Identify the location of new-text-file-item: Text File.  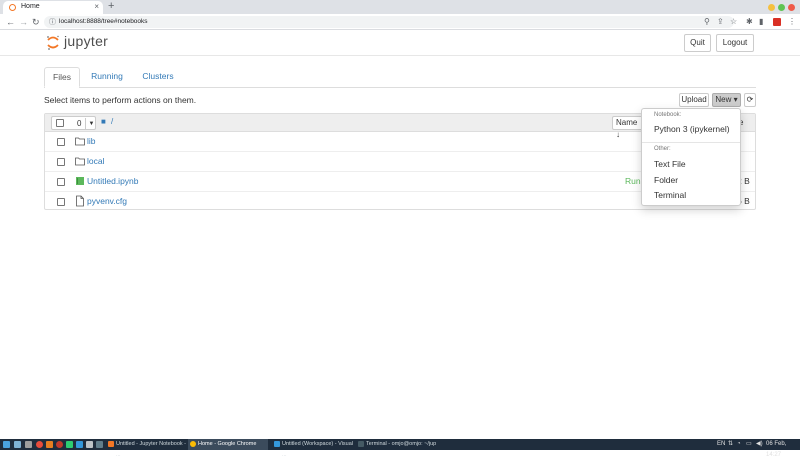
(670, 164).